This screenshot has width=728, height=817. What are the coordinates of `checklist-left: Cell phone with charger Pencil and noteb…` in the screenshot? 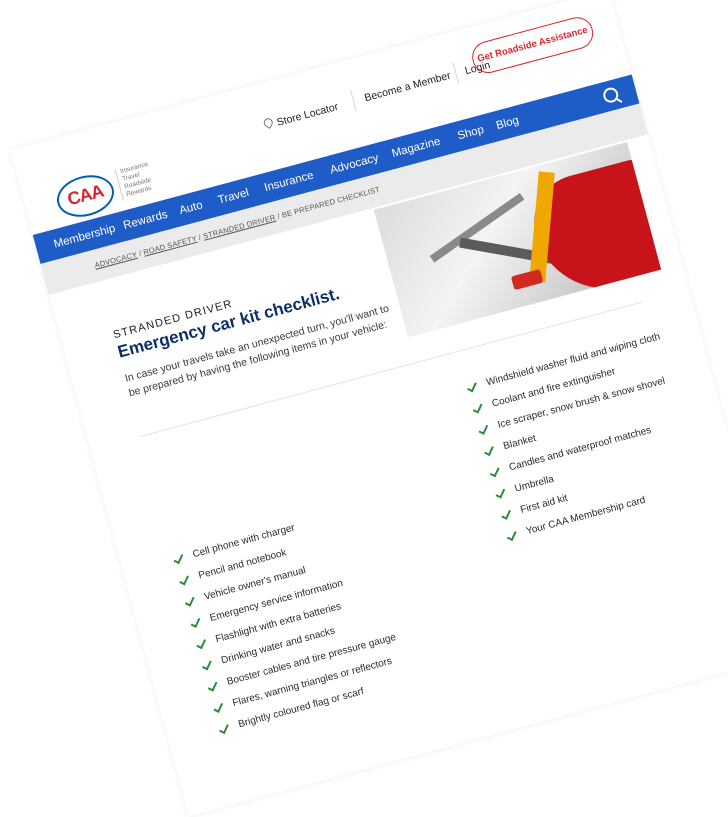 It's located at (291, 624).